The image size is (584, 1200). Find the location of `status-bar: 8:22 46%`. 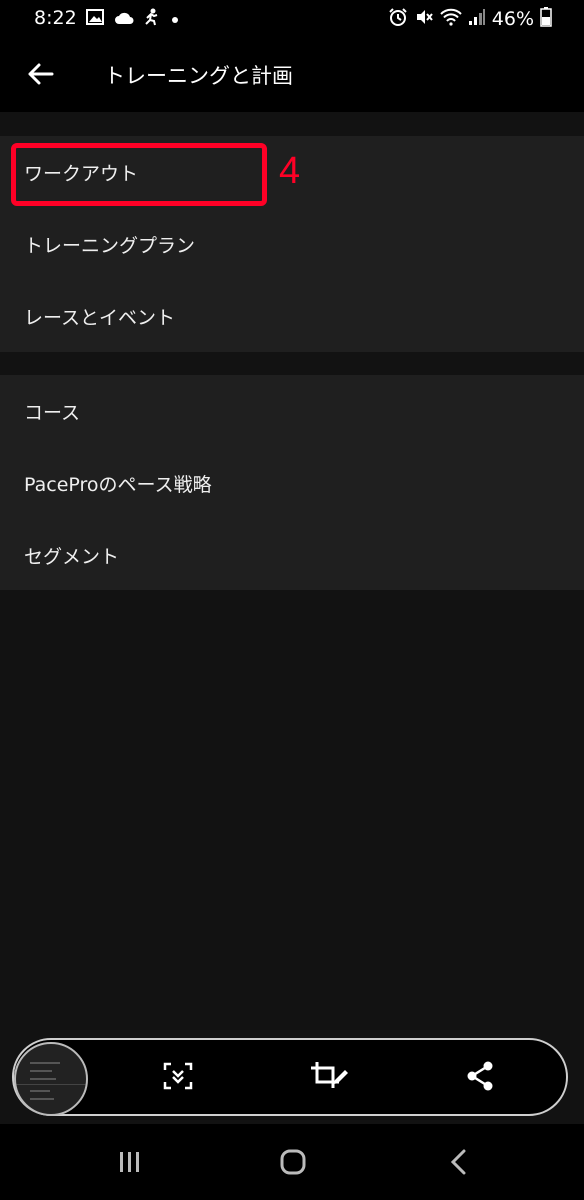

status-bar: 8:22 46% is located at coordinates (292, 18).